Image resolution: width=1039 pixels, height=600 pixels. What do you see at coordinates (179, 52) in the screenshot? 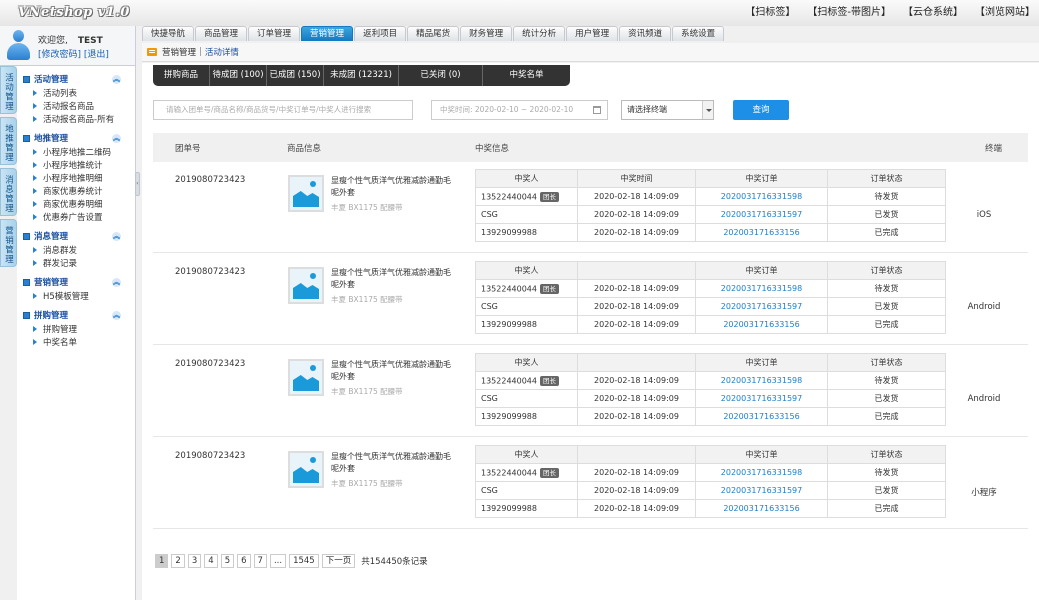
I see `breadcrumb-parent: 营销管理` at bounding box center [179, 52].